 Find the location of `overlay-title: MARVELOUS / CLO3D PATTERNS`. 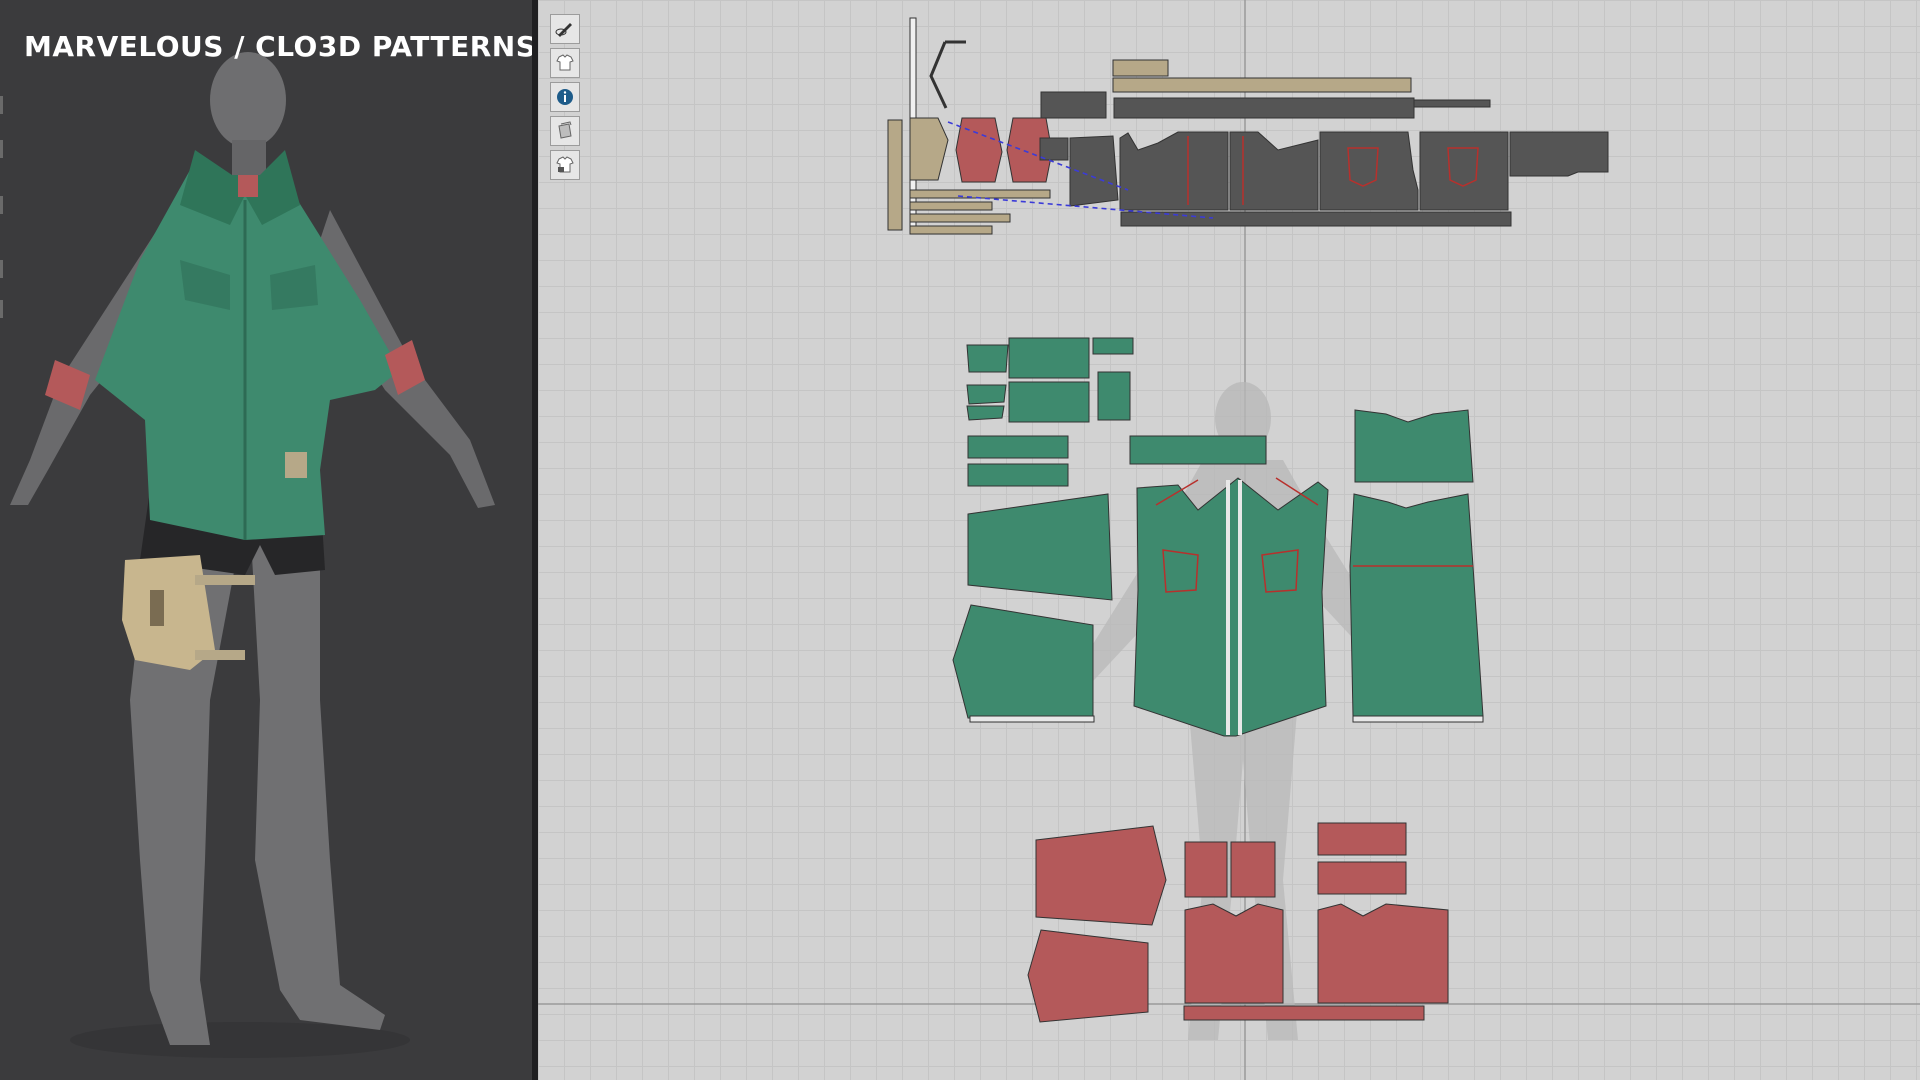

overlay-title: MARVELOUS / CLO3D PATTERNS is located at coordinates (278, 46).